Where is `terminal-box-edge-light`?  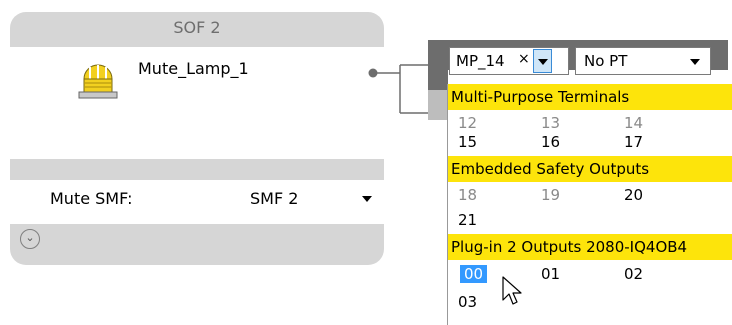 terminal-box-edge-light is located at coordinates (438, 105).